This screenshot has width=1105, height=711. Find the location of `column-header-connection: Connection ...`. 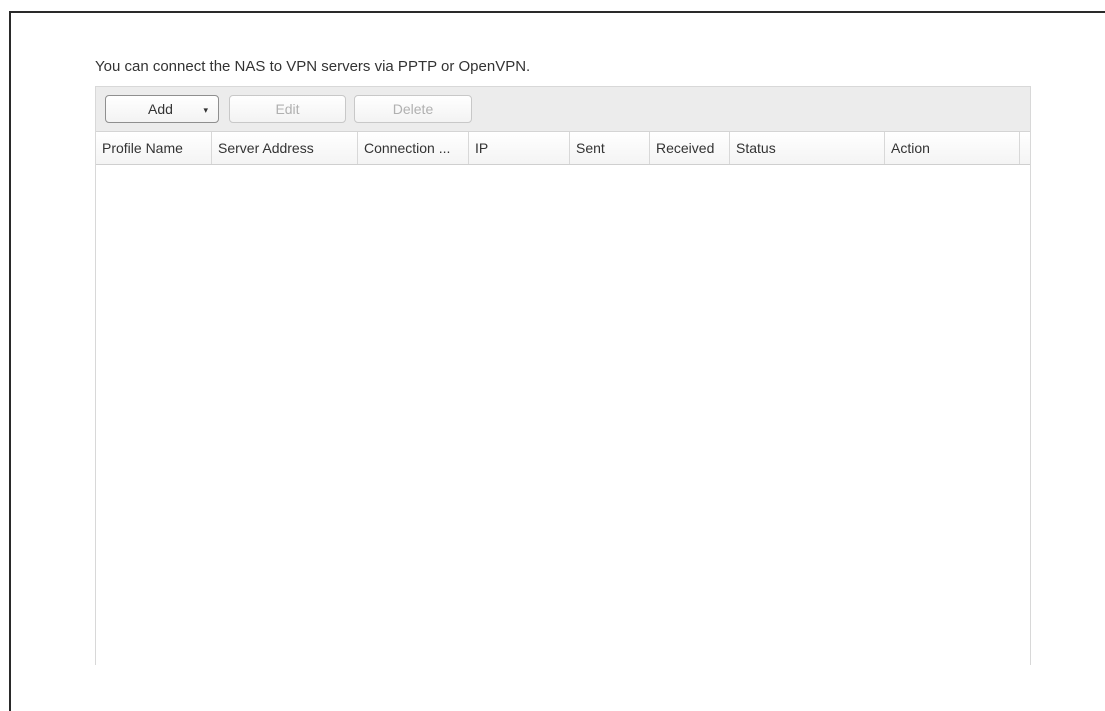

column-header-connection: Connection ... is located at coordinates (413, 148).